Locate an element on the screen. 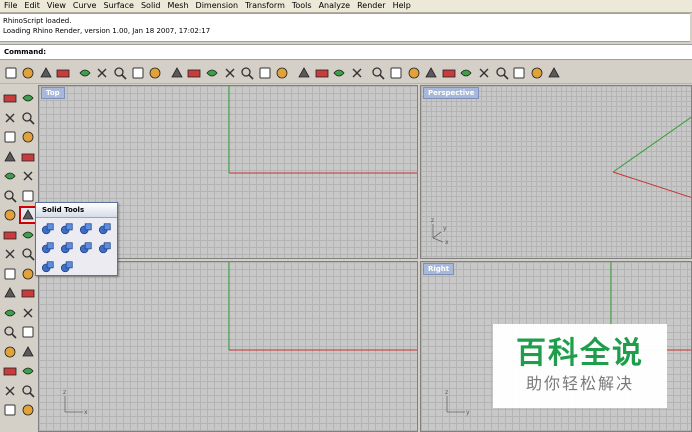 The height and width of the screenshot is (432, 692). zoom-window-icon is located at coordinates (212, 73).